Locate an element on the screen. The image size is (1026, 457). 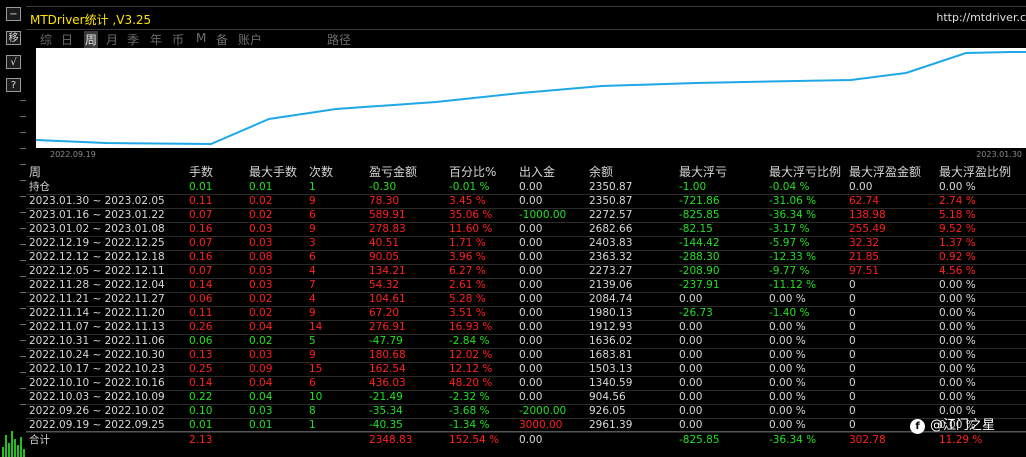
tab-2: 周 is located at coordinates (91, 39).